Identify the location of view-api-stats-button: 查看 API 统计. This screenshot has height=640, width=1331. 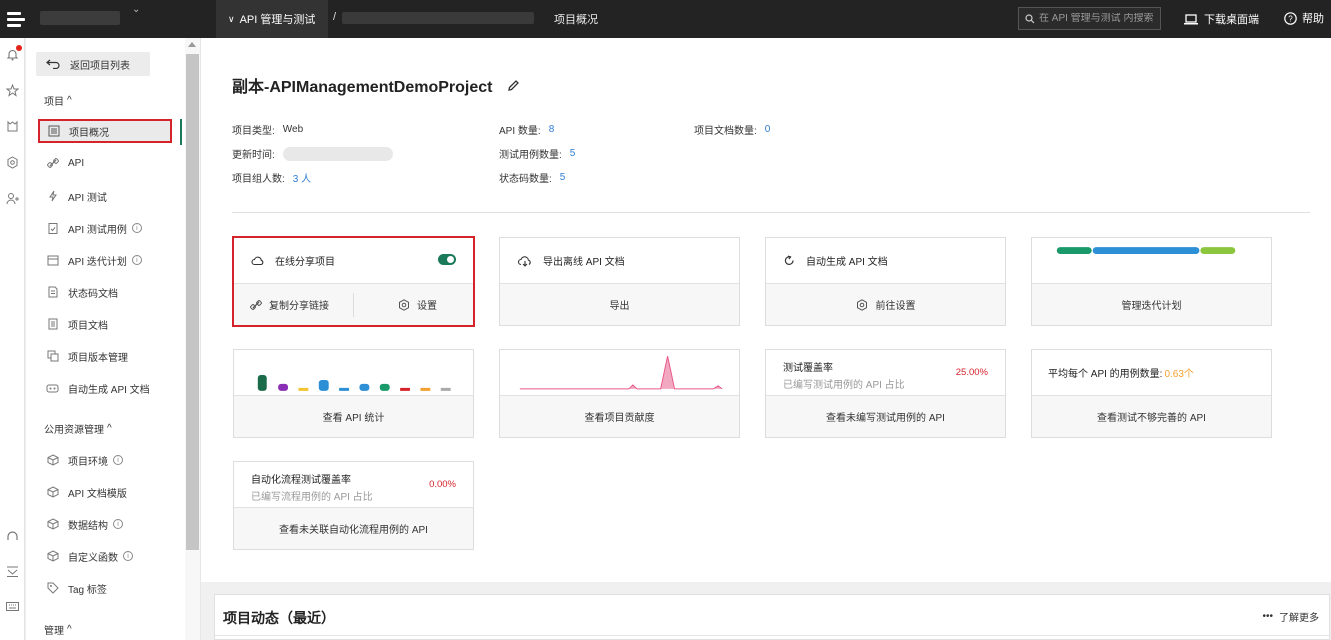
(353, 416).